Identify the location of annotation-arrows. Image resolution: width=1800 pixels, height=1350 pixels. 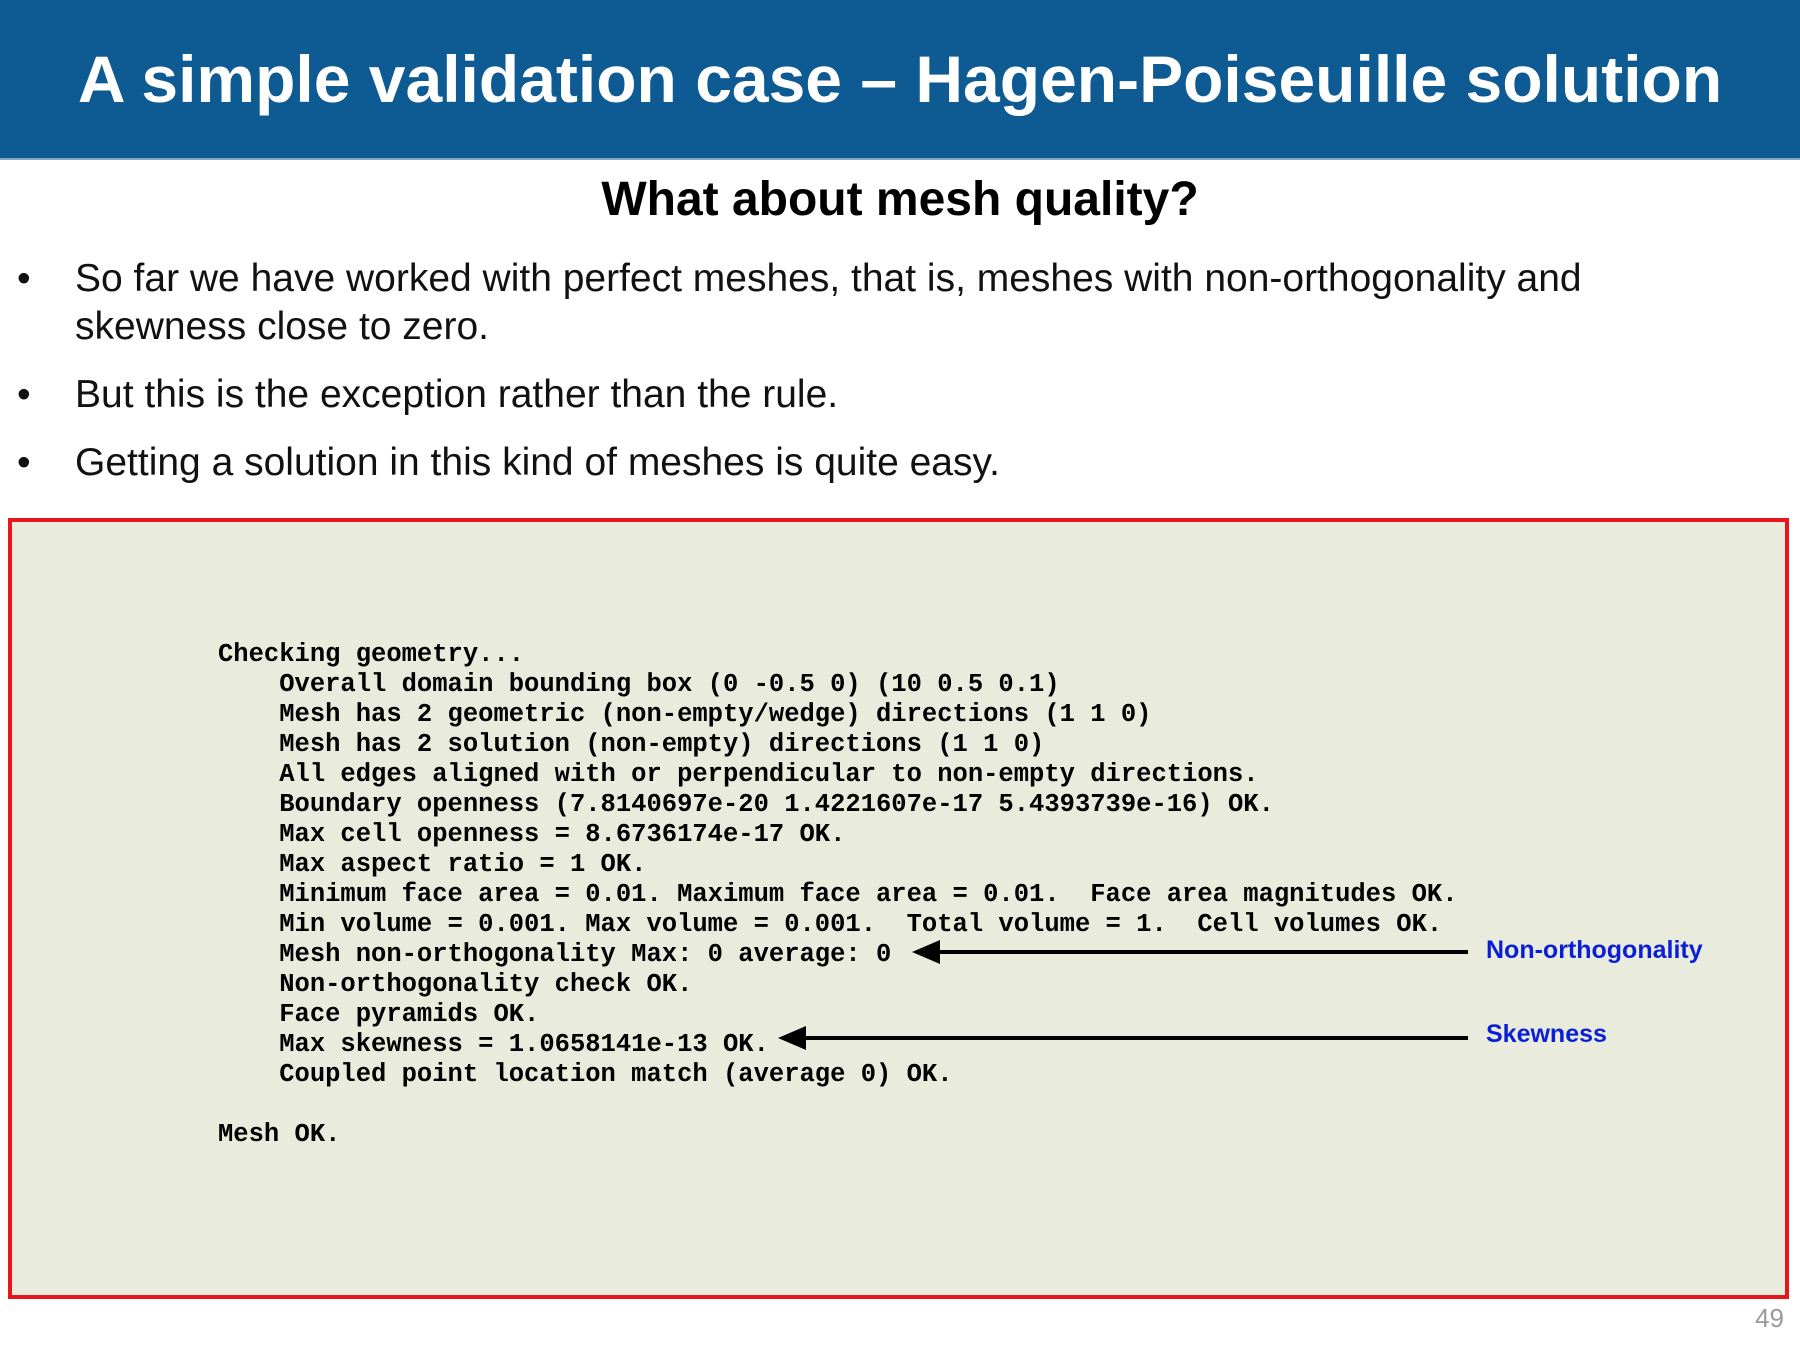
(1123, 995).